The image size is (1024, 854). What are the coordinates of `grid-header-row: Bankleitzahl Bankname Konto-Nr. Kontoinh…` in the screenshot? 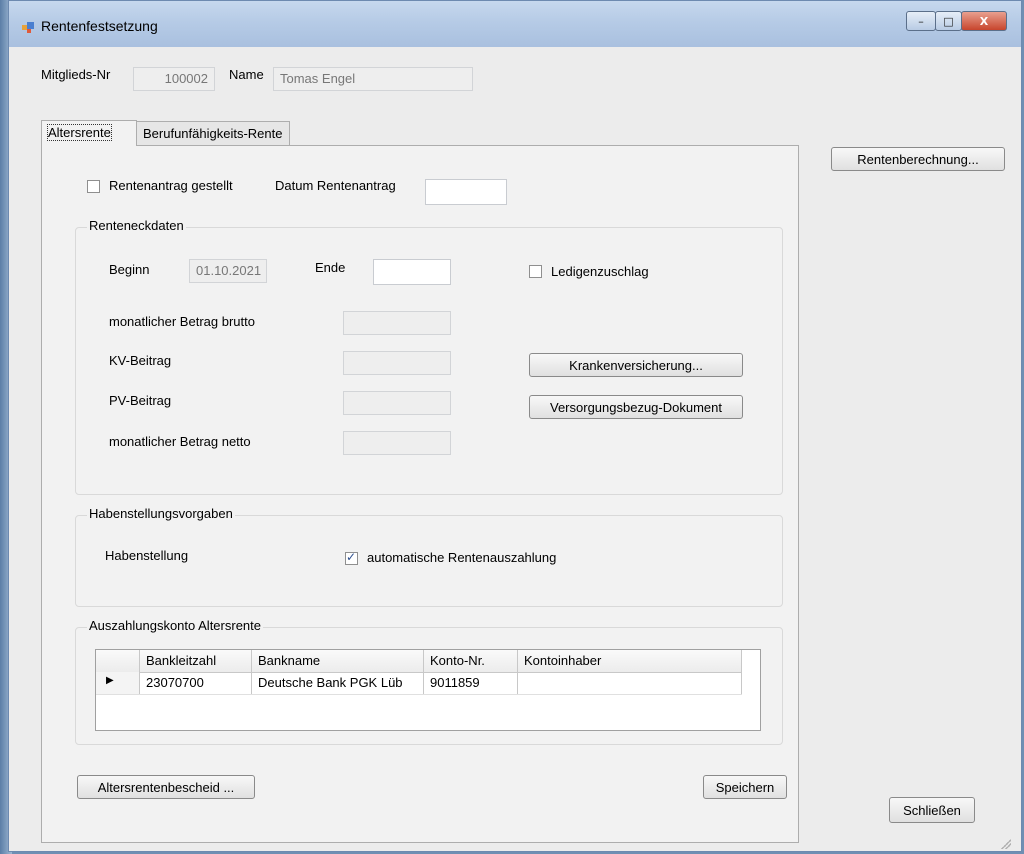 It's located at (419, 661).